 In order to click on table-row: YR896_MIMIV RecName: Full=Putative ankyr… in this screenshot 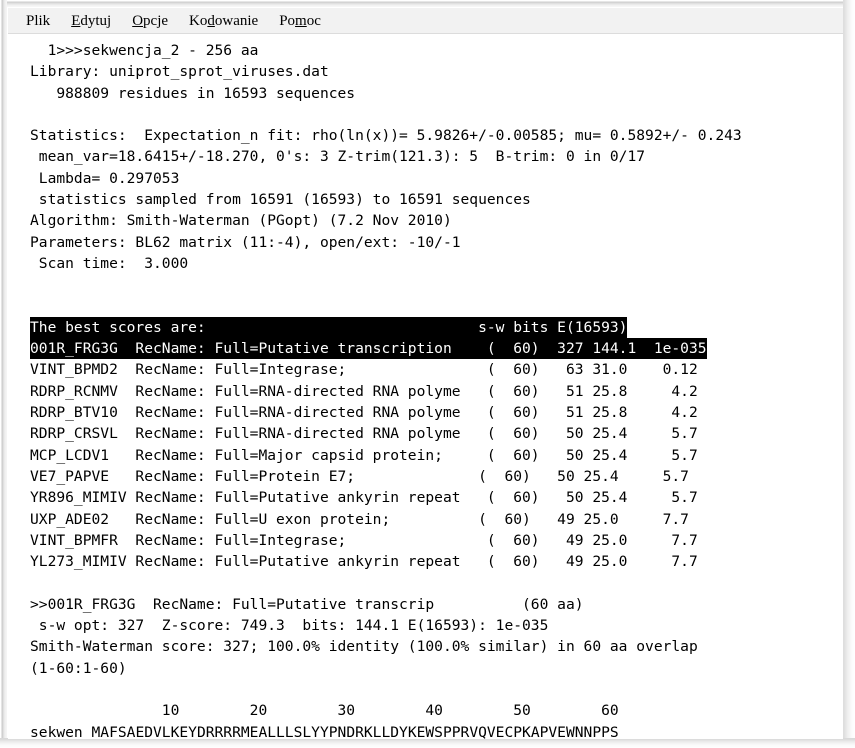, I will do `click(436, 497)`.